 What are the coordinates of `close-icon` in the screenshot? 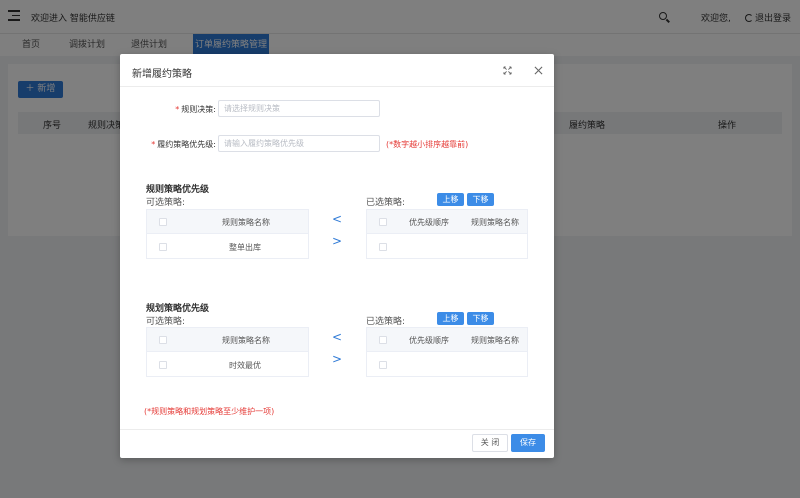 It's located at (538, 70).